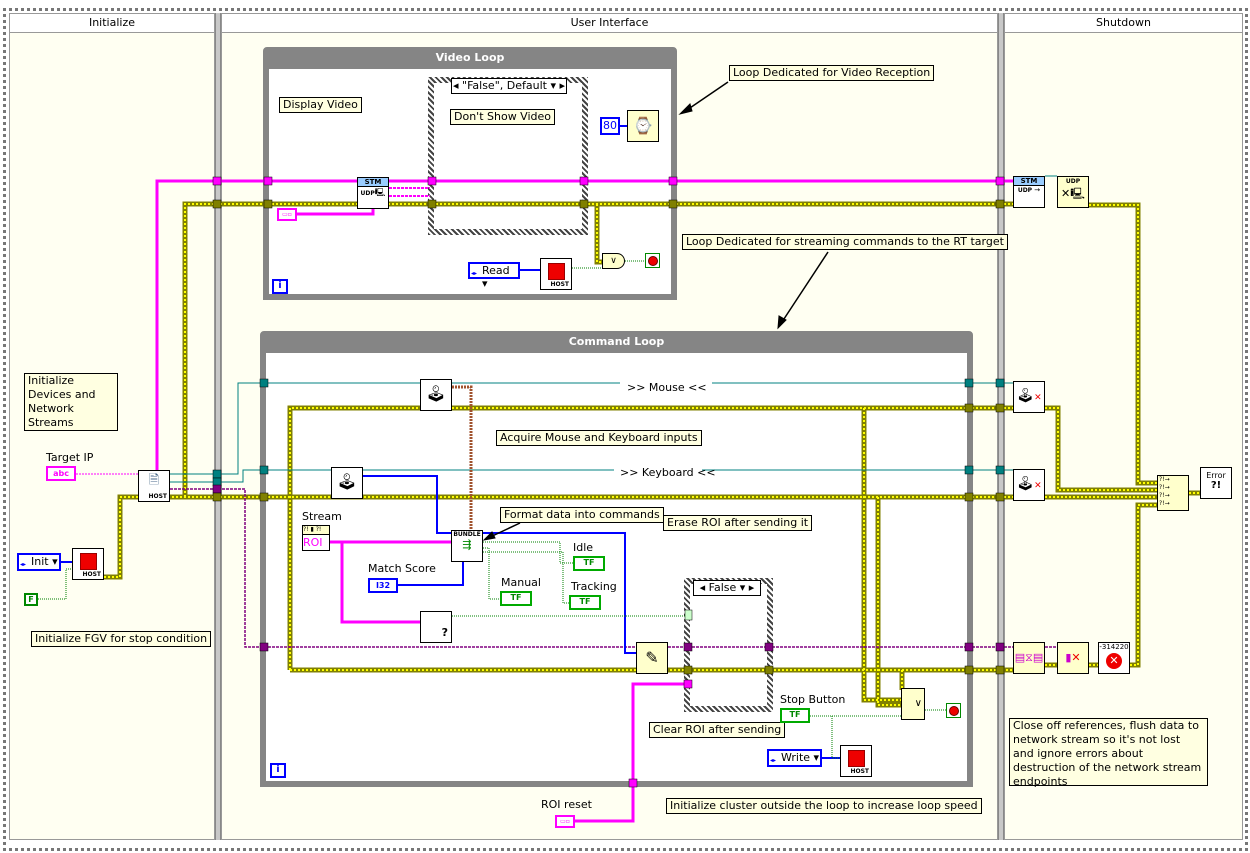 The width and height of the screenshot is (1250, 853). Describe the element at coordinates (717, 730) in the screenshot. I see `comment-clear-roi: Clear ROI after sending` at that location.